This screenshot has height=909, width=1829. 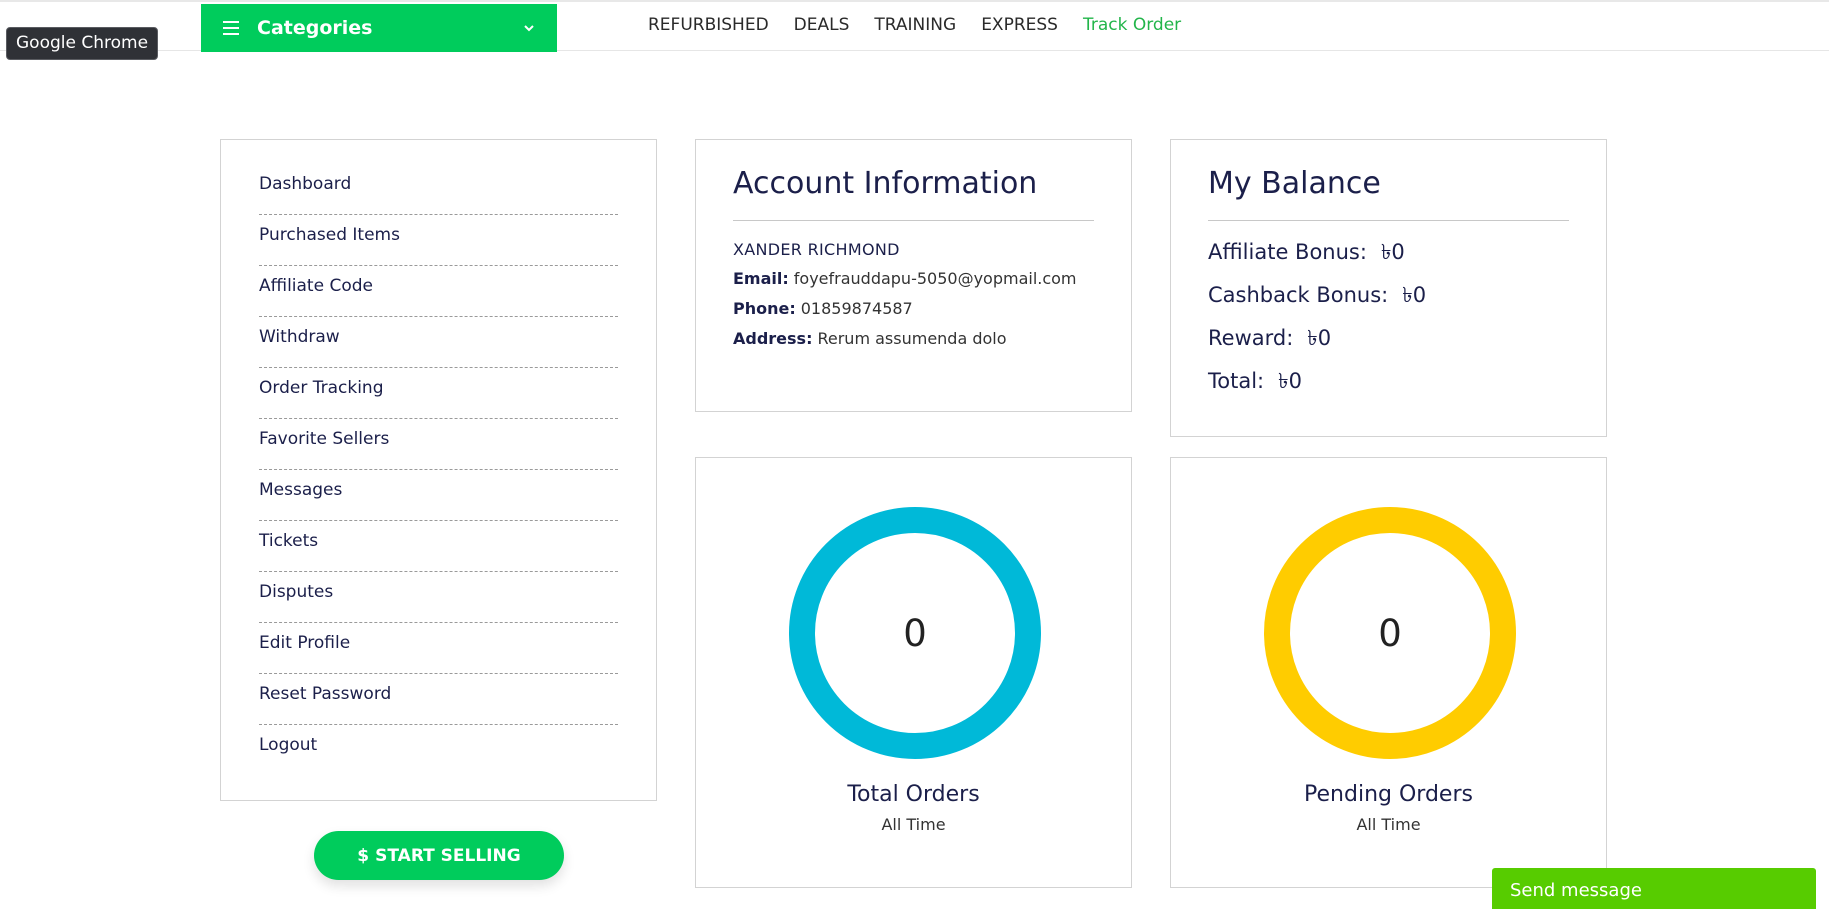 I want to click on start-selling-button: $ START SELLING, so click(x=439, y=855).